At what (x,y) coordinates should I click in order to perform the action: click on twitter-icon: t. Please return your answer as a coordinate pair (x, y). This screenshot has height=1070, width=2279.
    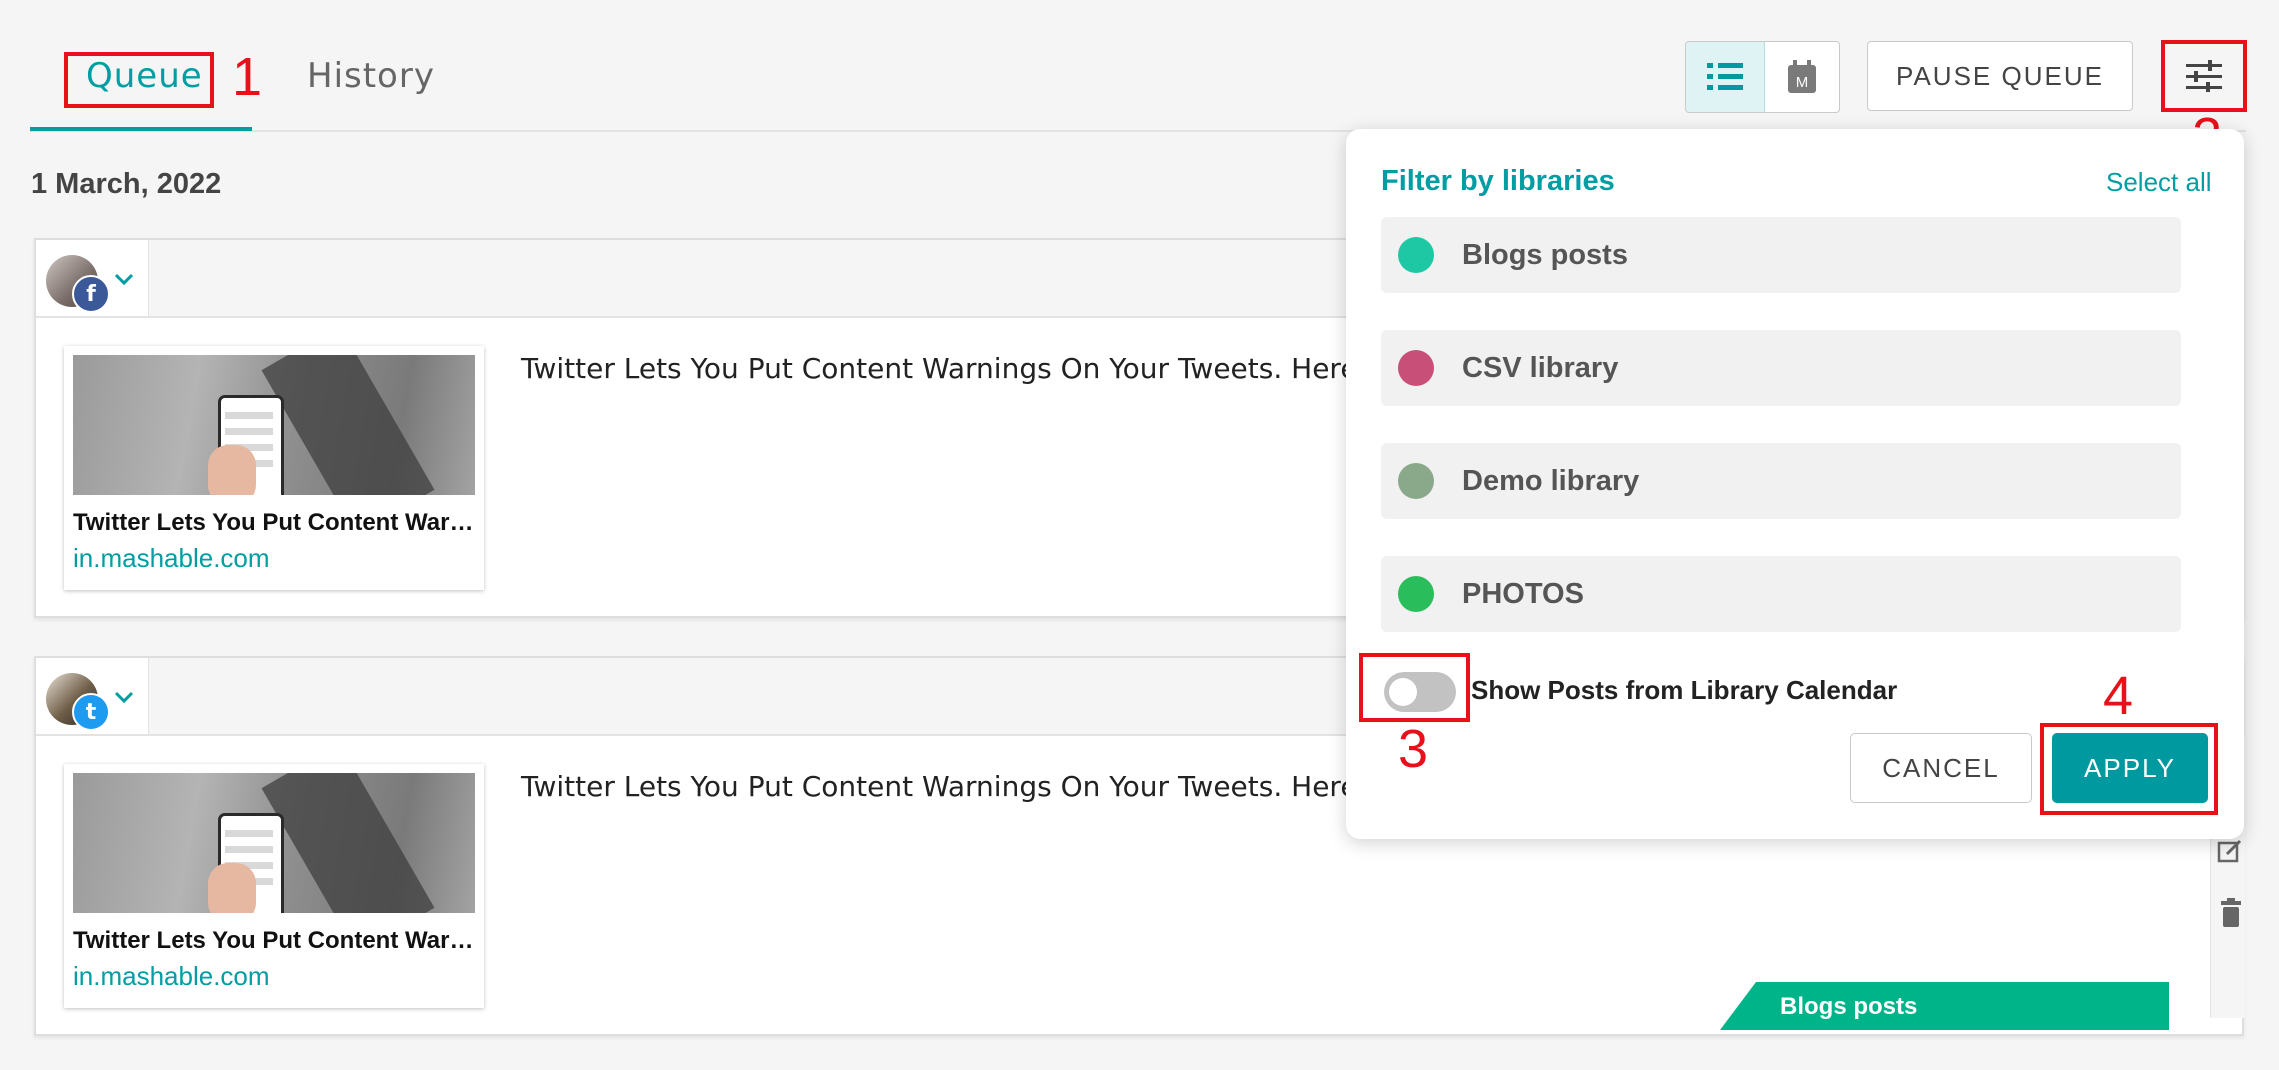
    Looking at the image, I should click on (91, 712).